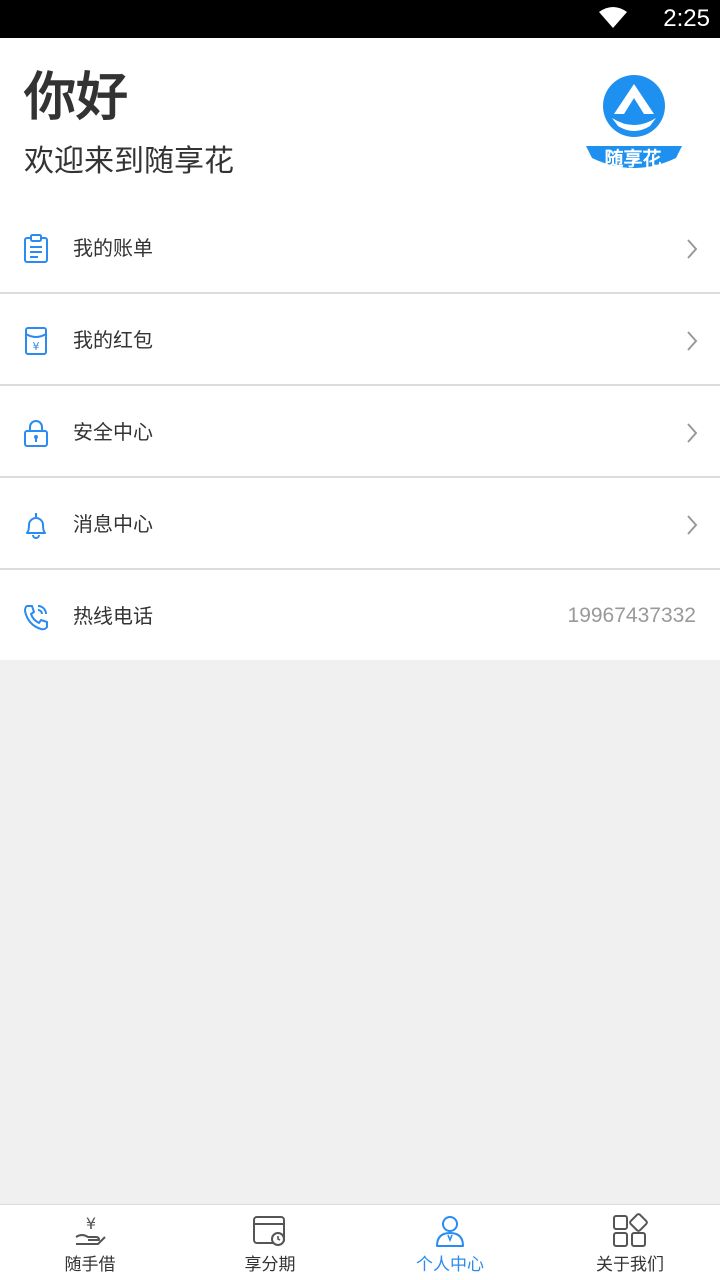  What do you see at coordinates (90, 1265) in the screenshot?
I see `tab-label: 随手借` at bounding box center [90, 1265].